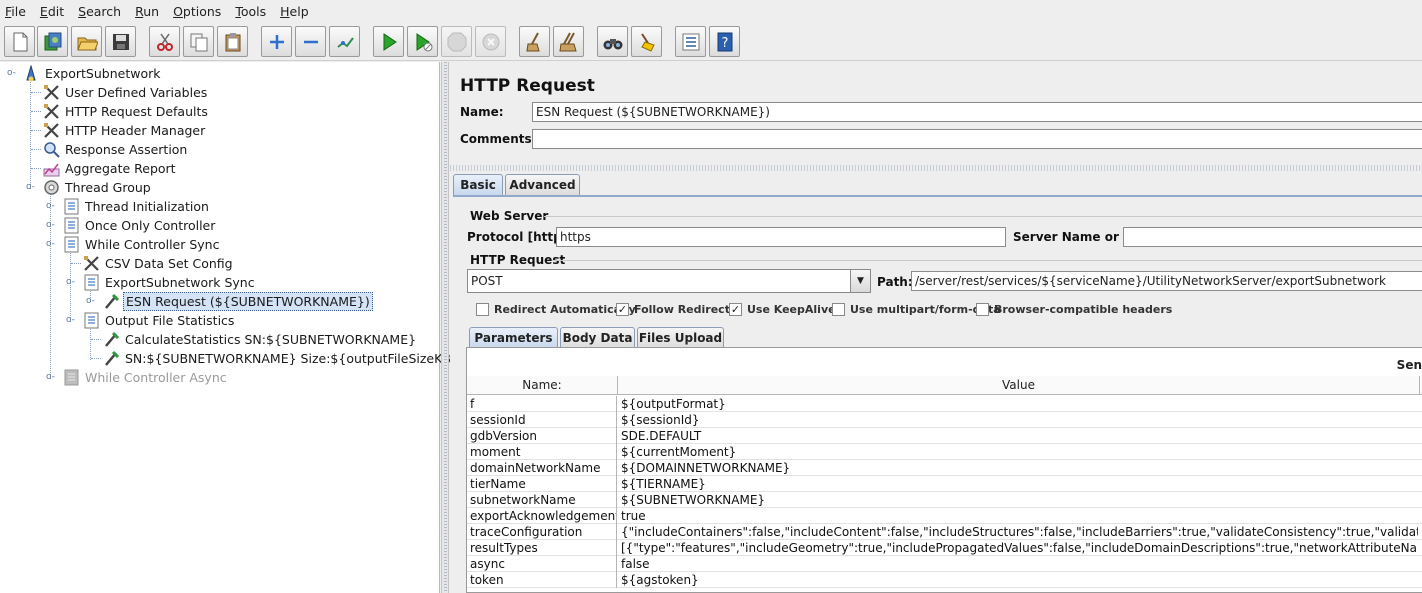  I want to click on table-row: exportAcknowledgement true, so click(944, 516).